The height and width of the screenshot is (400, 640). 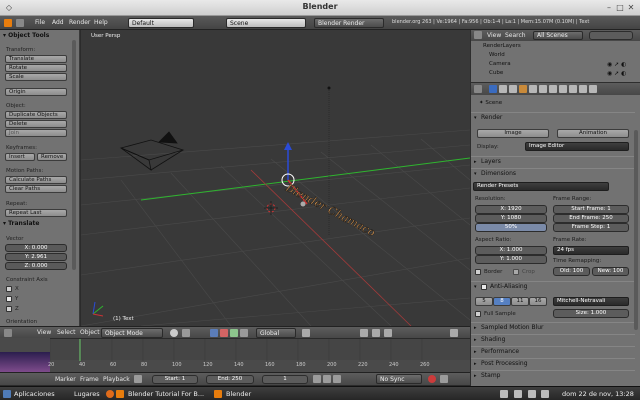 I want to click on record-icon, so click(x=432, y=379).